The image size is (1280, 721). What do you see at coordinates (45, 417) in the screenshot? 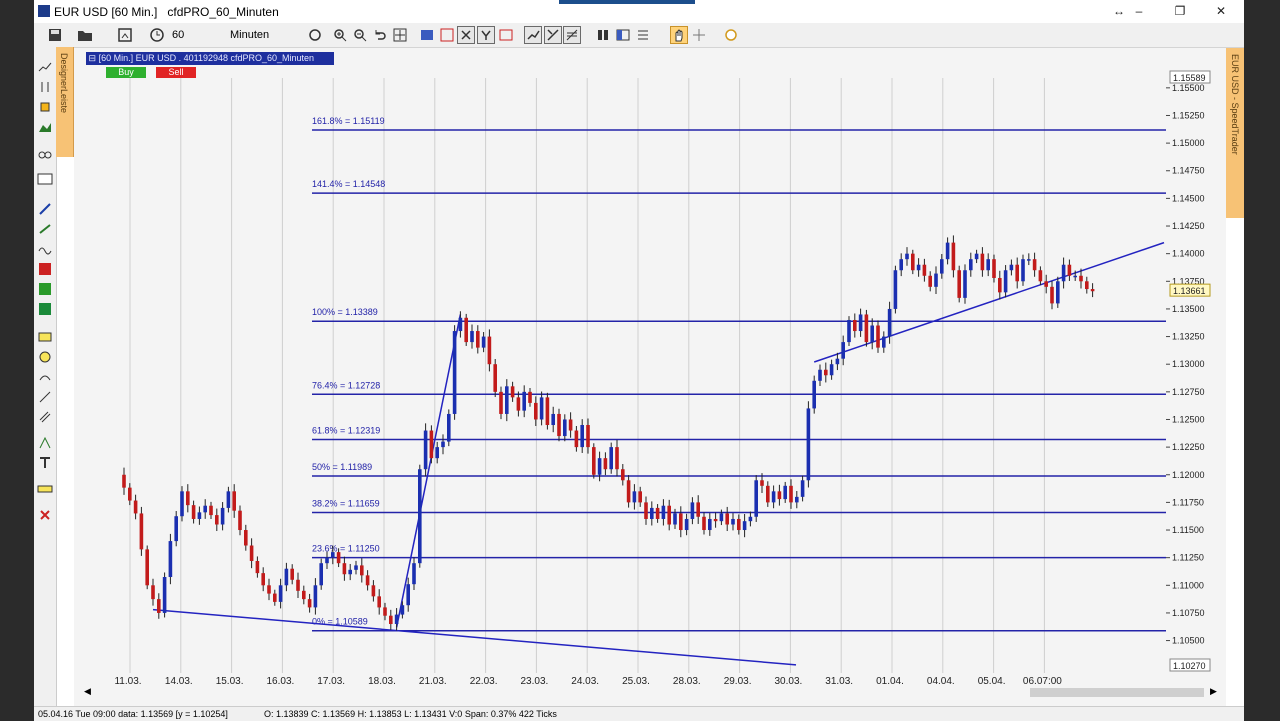
I see `parallel-tool-icon` at bounding box center [45, 417].